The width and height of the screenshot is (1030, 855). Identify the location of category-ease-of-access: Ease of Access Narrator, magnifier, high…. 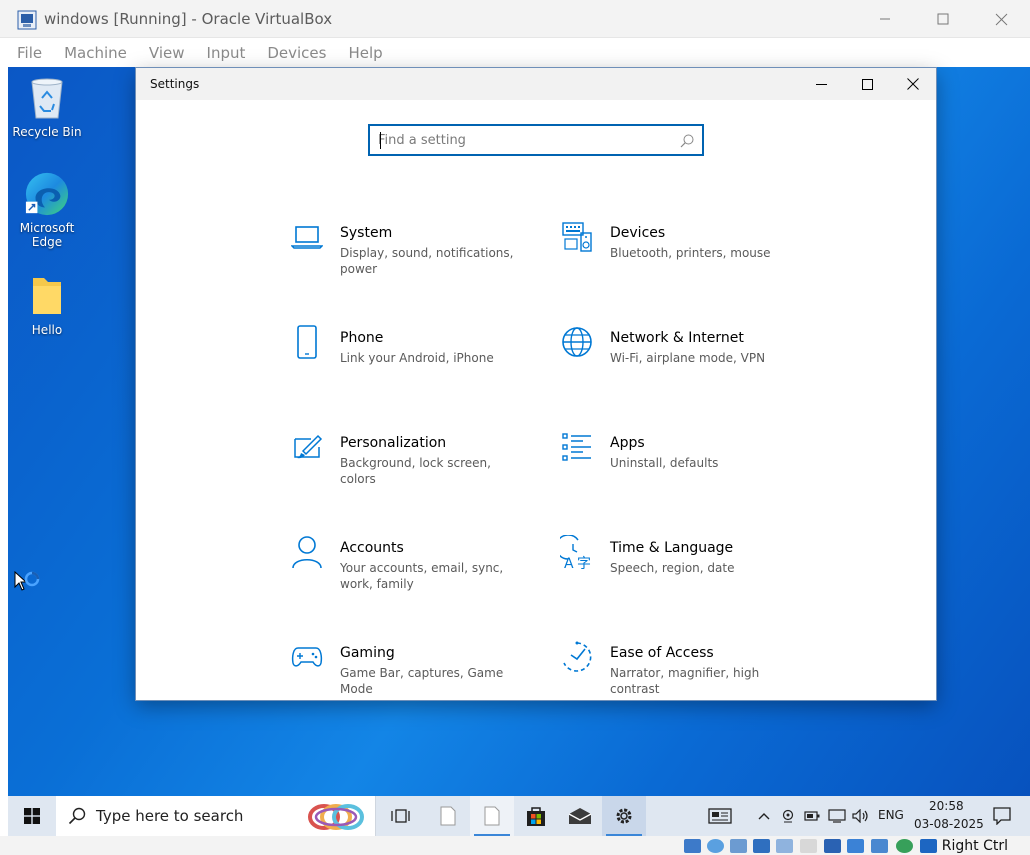
(685, 680).